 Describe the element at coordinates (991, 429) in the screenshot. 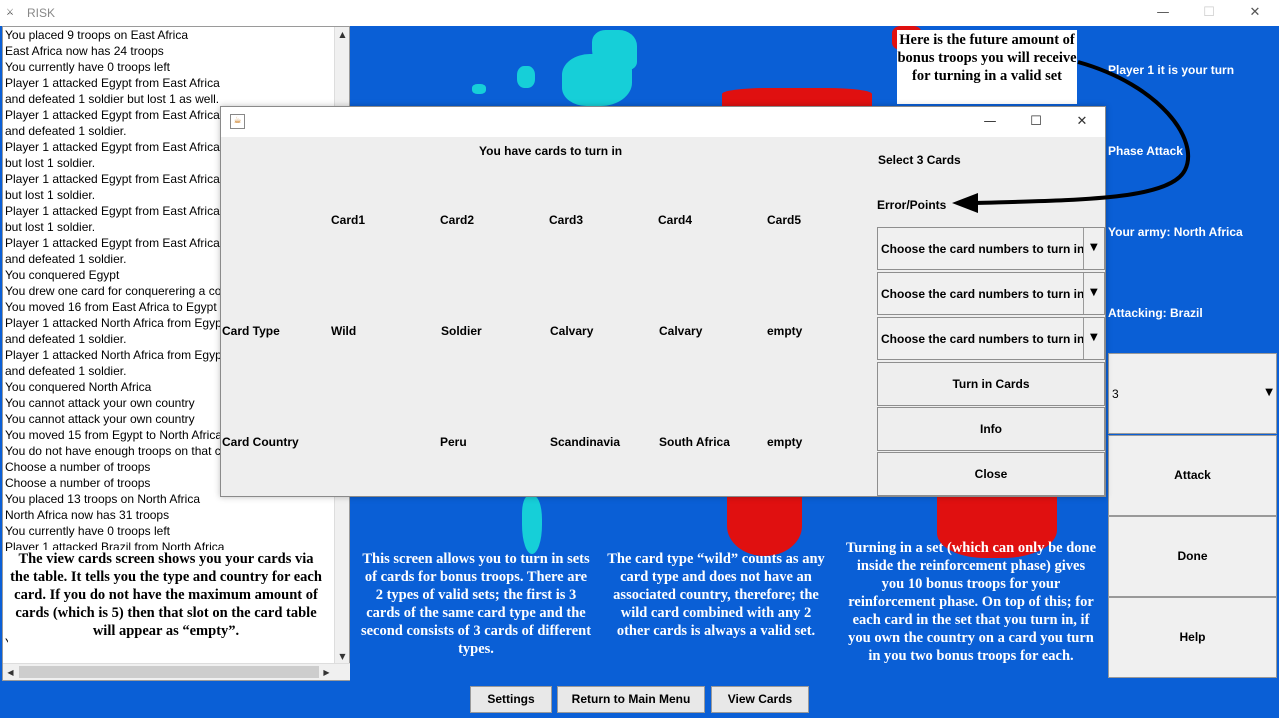

I see `info-button: Info` at that location.